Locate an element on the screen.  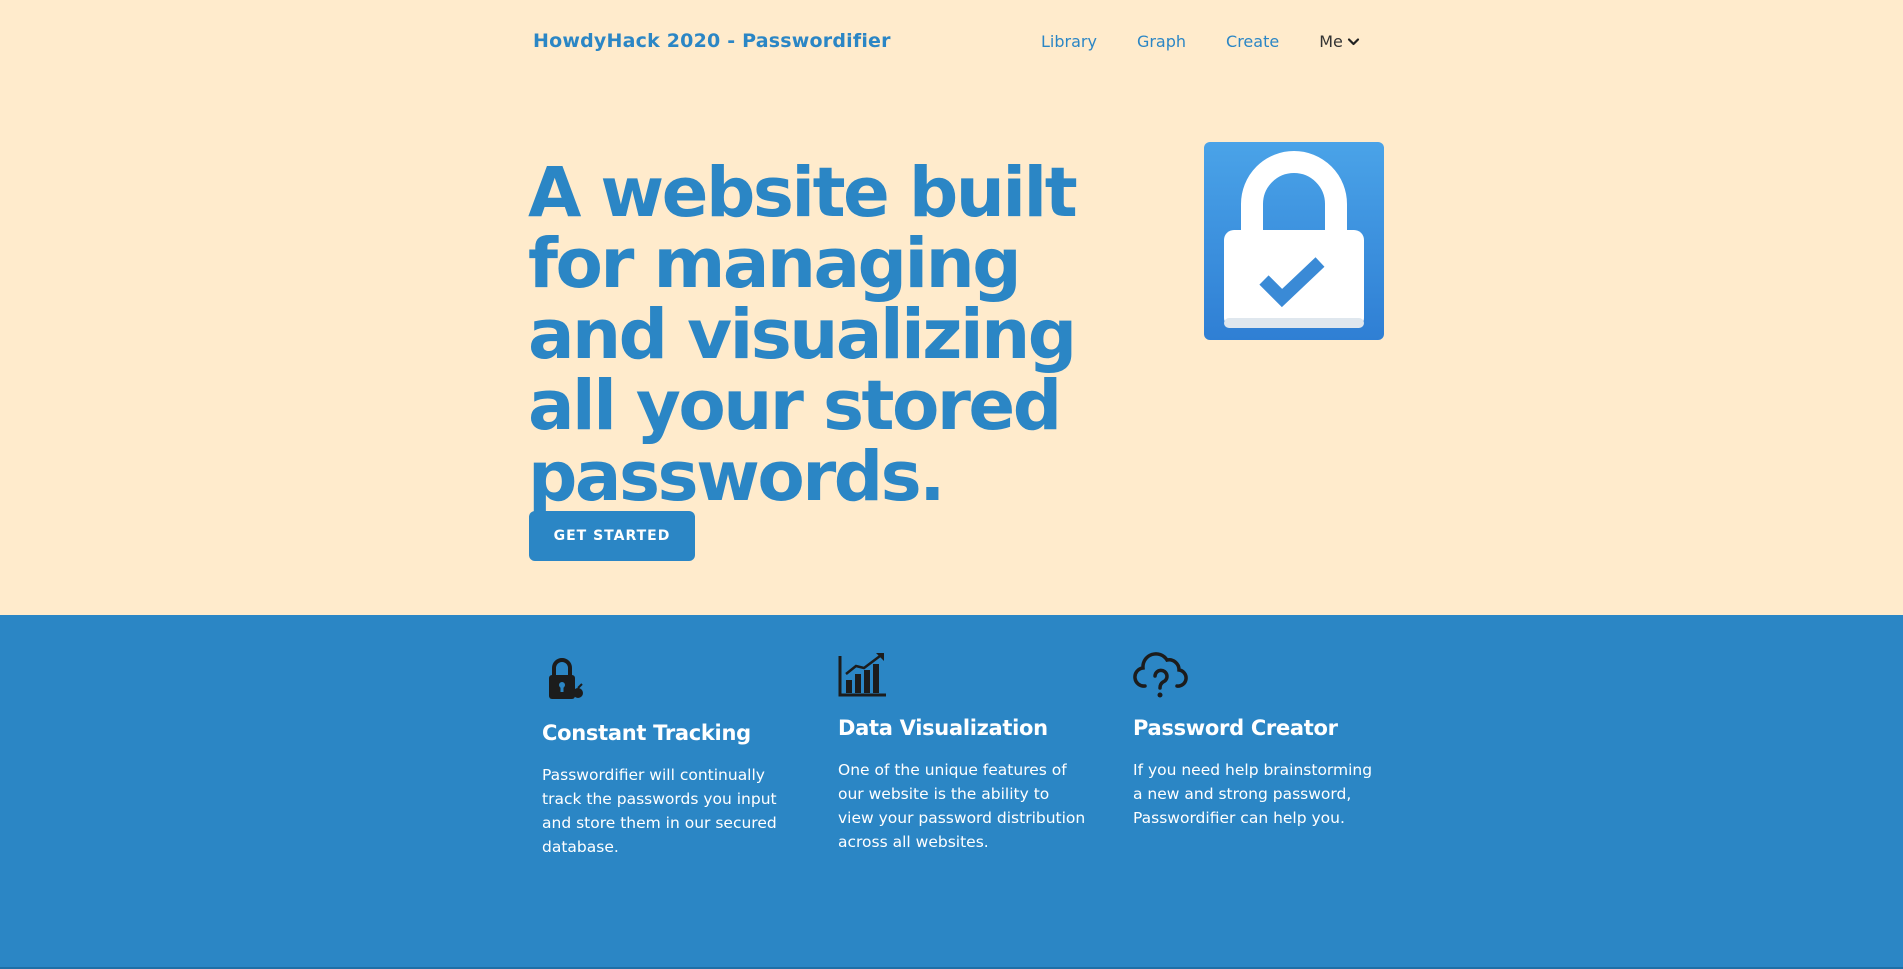
account-dropdown: Me is located at coordinates (1339, 41).